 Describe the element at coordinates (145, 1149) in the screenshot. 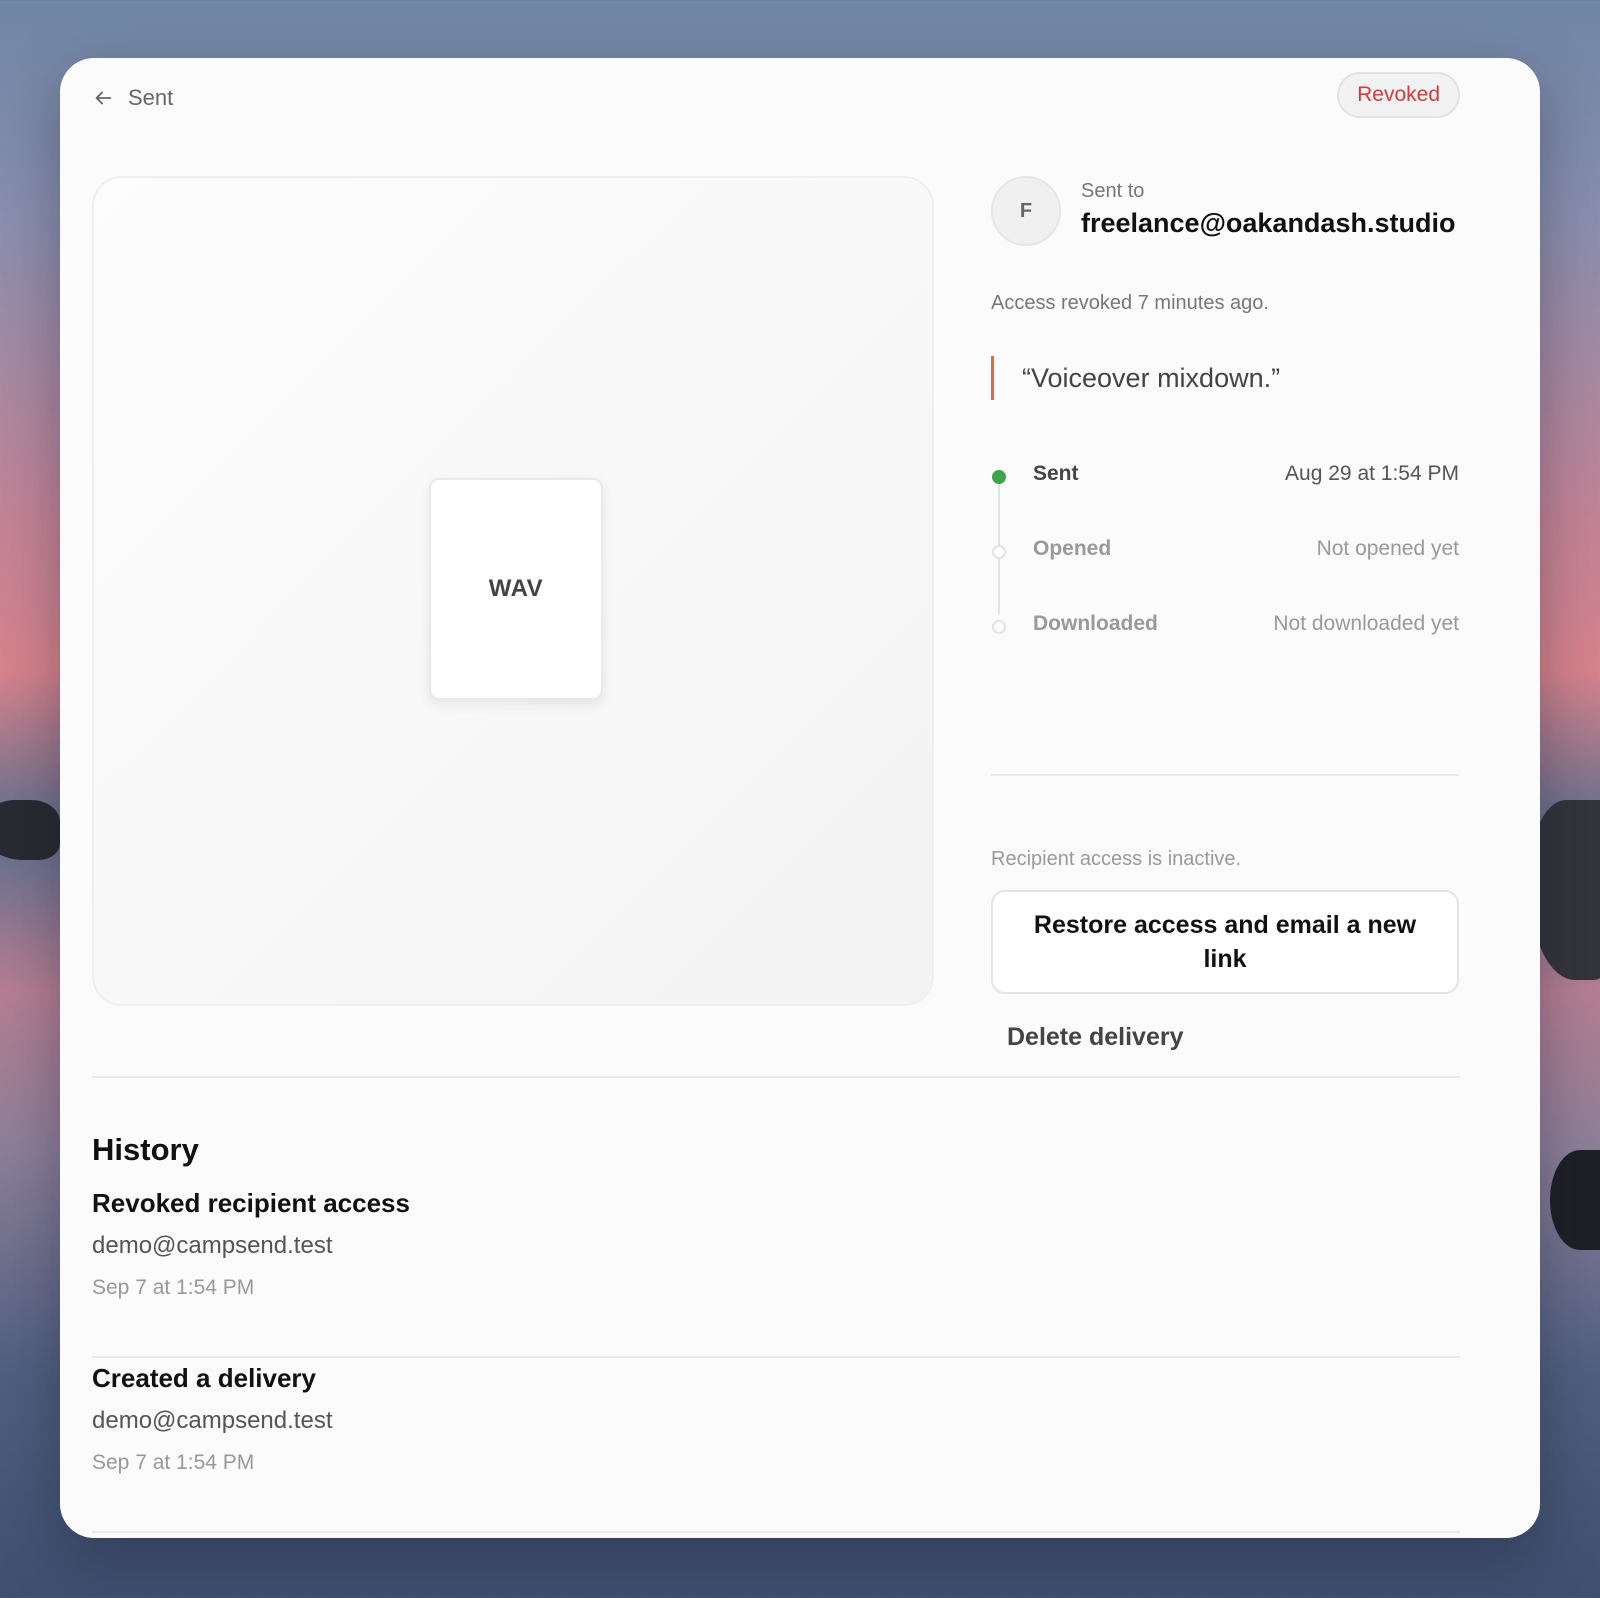

I see `history-title: History` at that location.